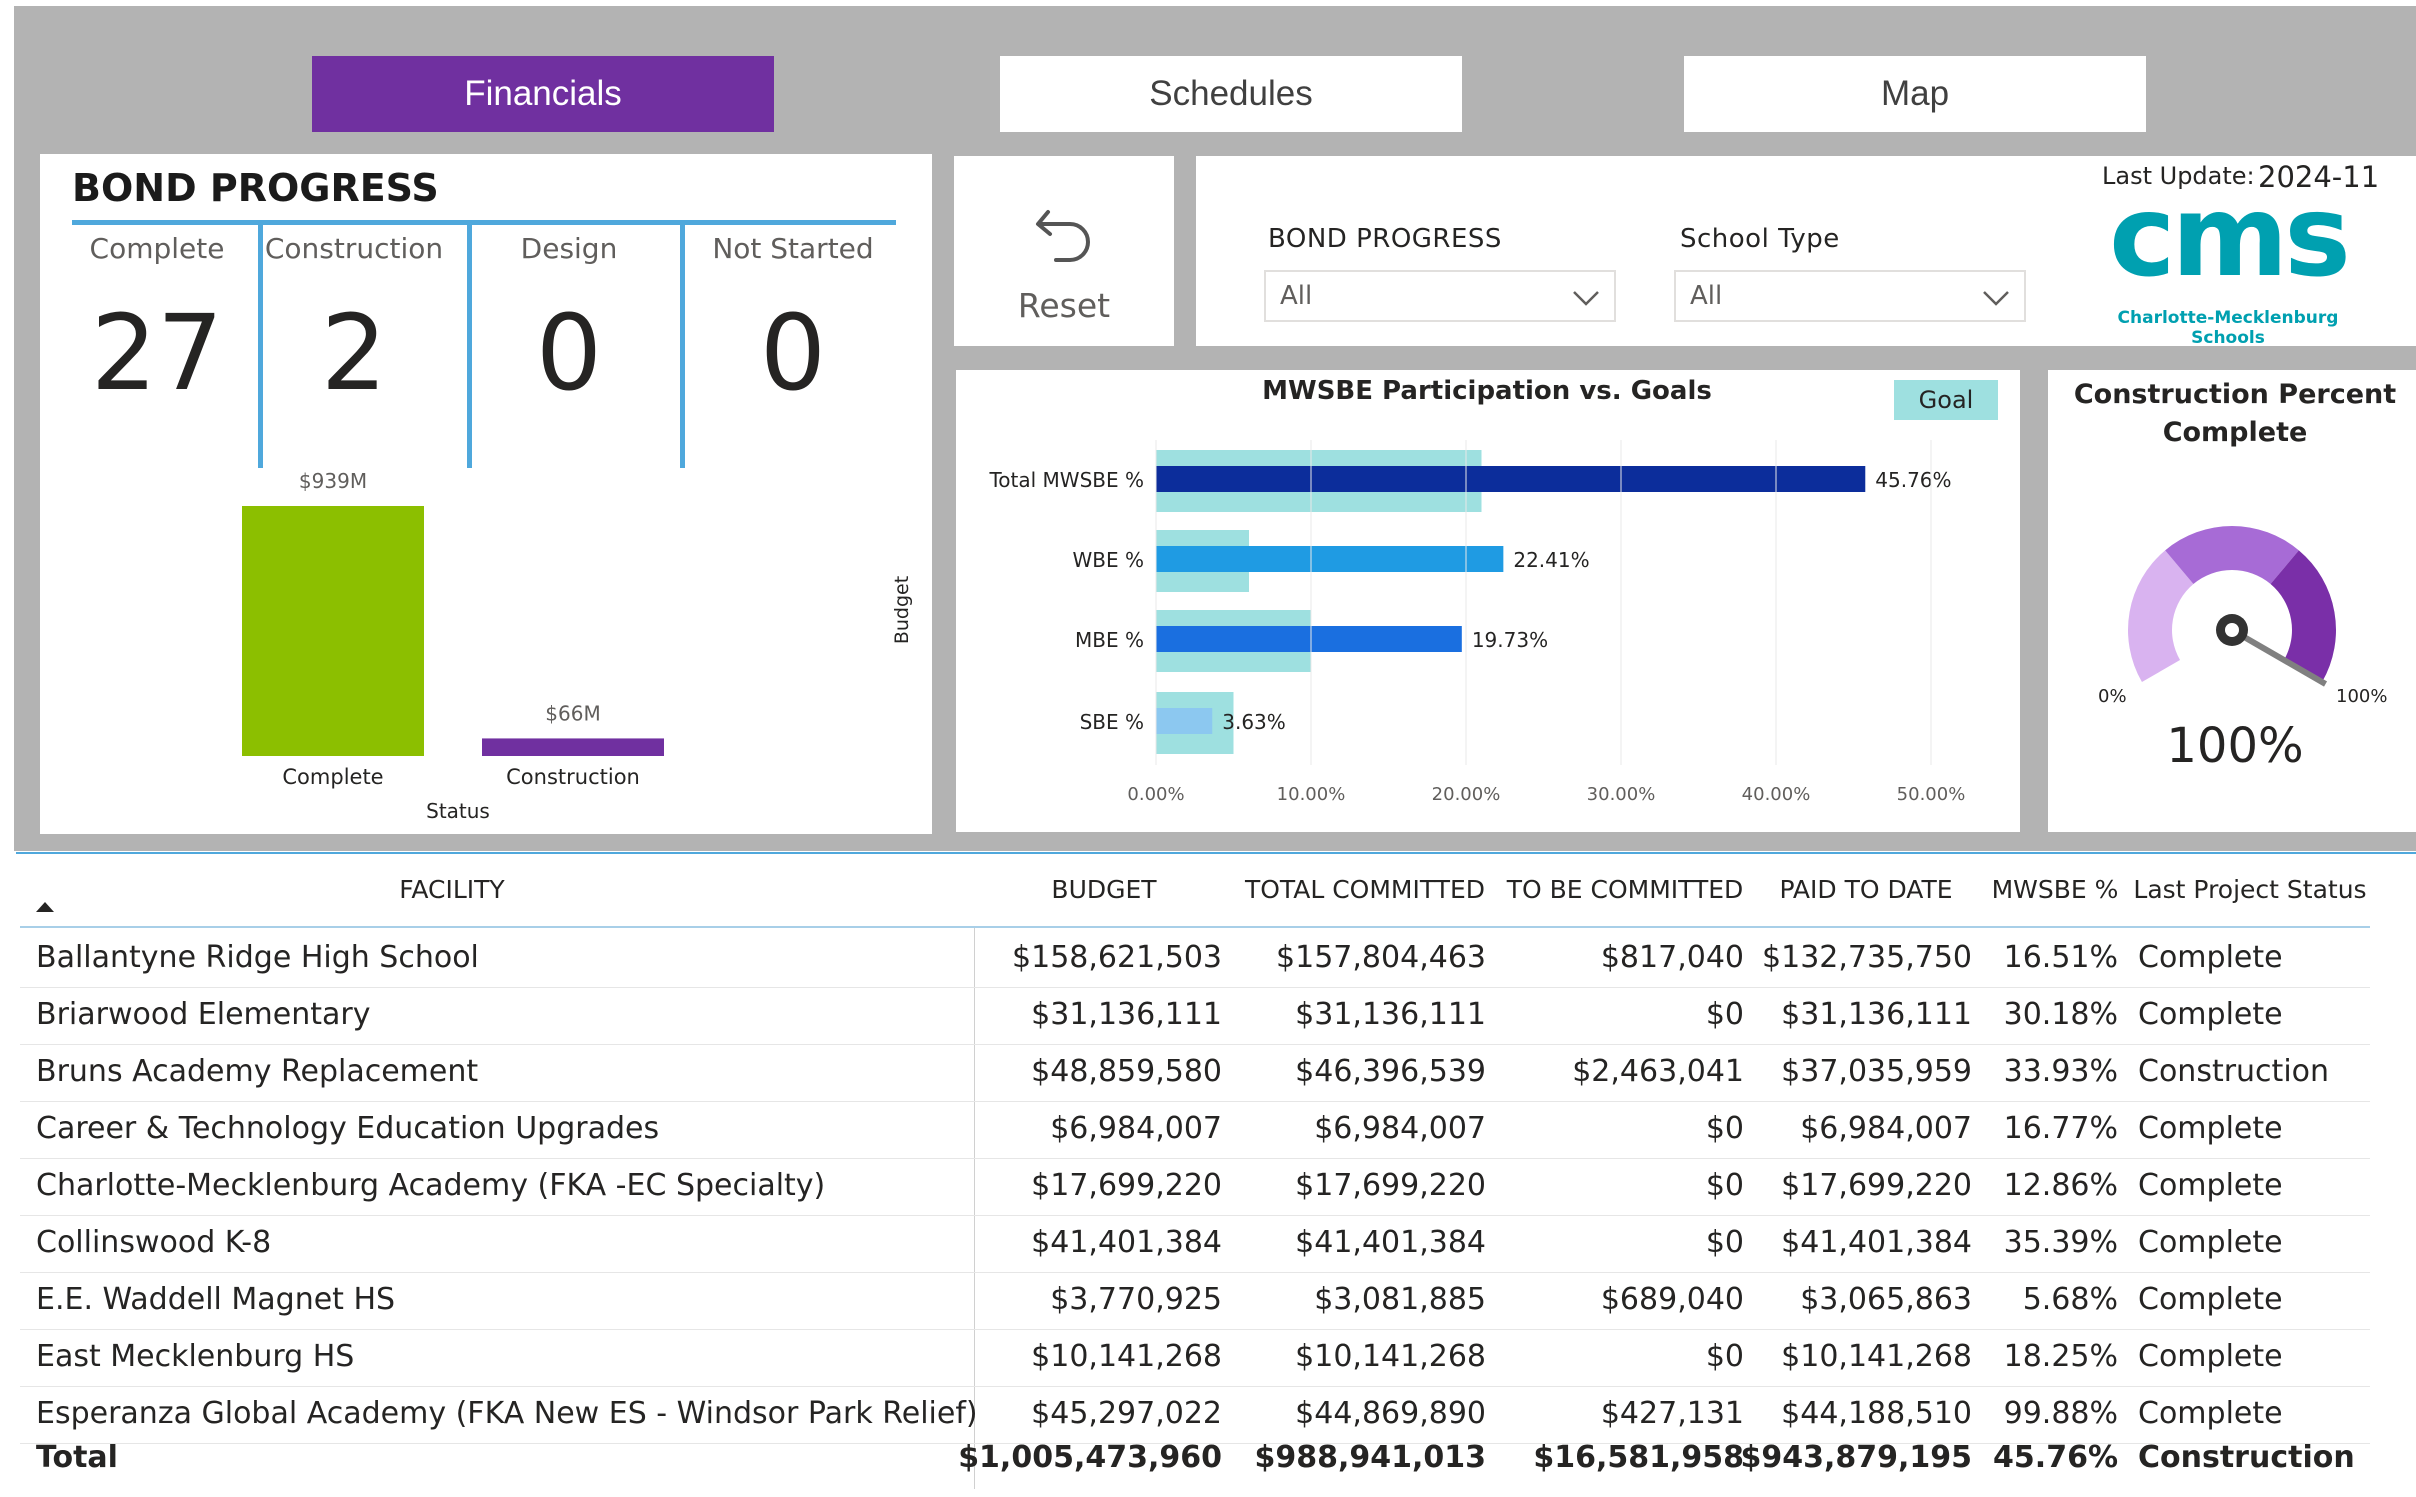  Describe the element at coordinates (1381, 957) in the screenshot. I see `table-cell: $157,804,463` at that location.